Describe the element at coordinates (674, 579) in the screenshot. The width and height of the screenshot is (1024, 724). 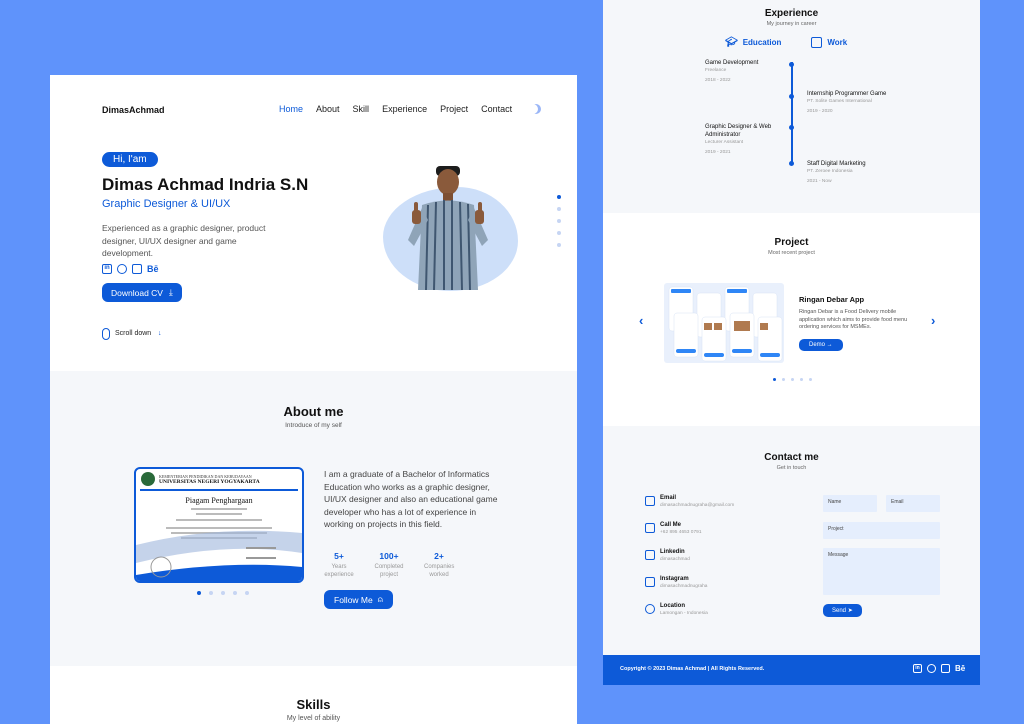
I see `contact-label: Instagram` at that location.